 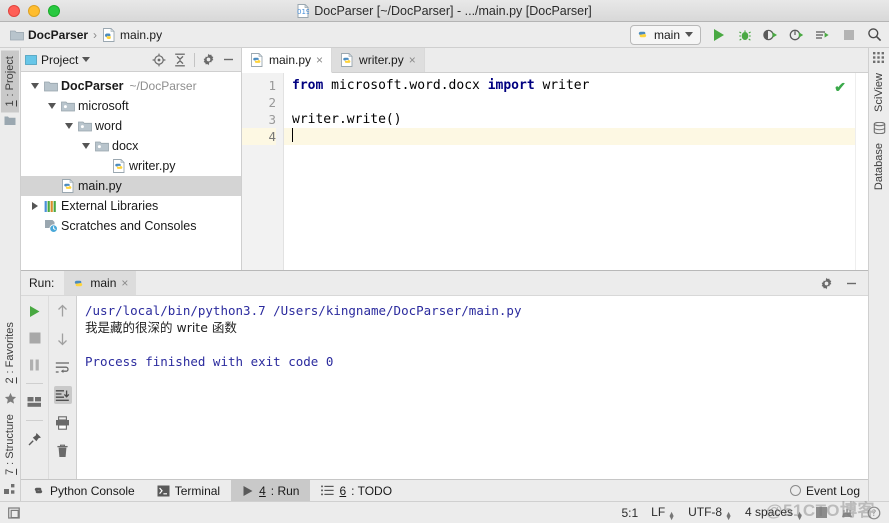 I want to click on tree-node-writer-py: writer.py, so click(x=131, y=166).